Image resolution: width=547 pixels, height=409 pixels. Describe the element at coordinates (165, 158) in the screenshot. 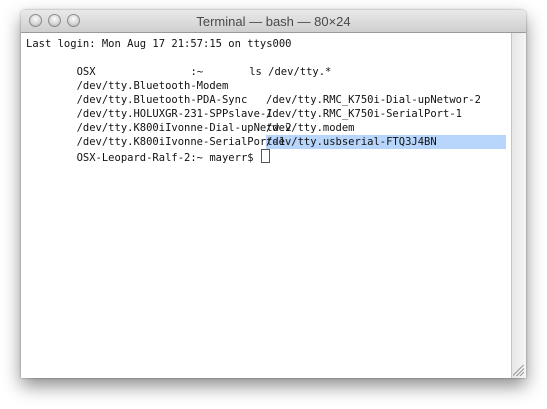

I see `shell-prompt: OSX-Leopard-Ralf-2:~ mayerr$` at that location.